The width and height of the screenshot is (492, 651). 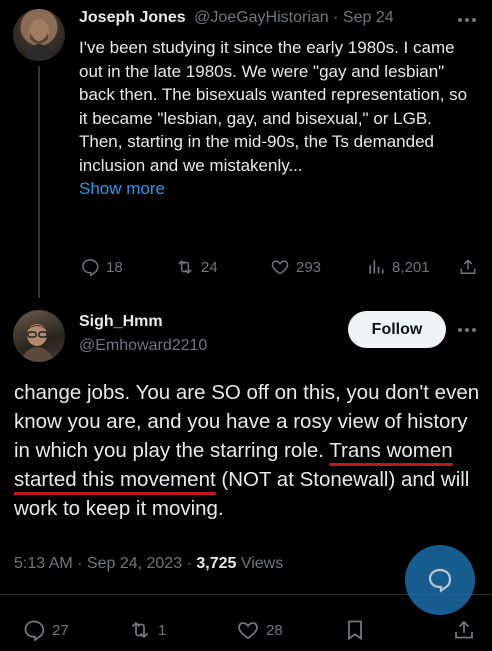 What do you see at coordinates (274, 630) in the screenshot?
I see `main-like-count: 28` at bounding box center [274, 630].